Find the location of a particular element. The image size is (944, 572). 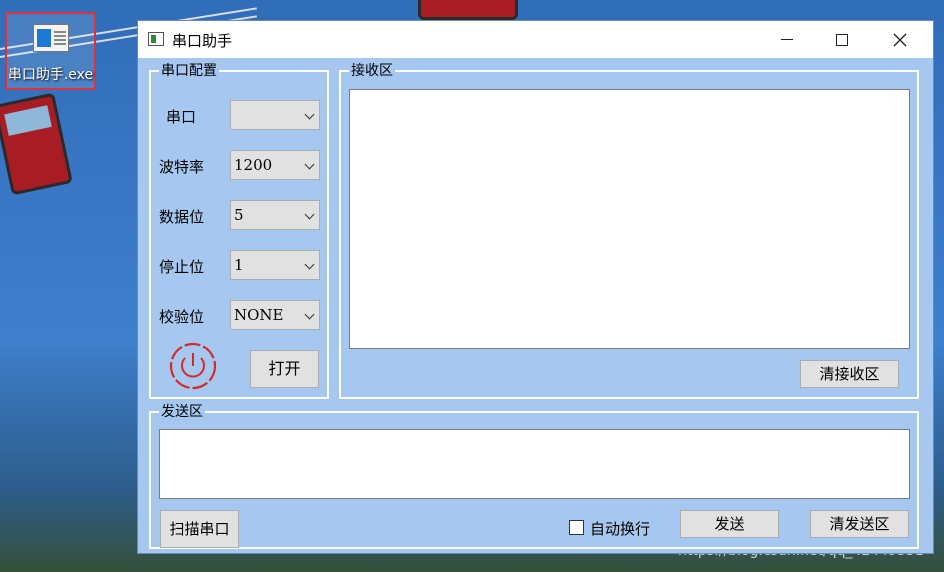

power-icon is located at coordinates (193, 366).